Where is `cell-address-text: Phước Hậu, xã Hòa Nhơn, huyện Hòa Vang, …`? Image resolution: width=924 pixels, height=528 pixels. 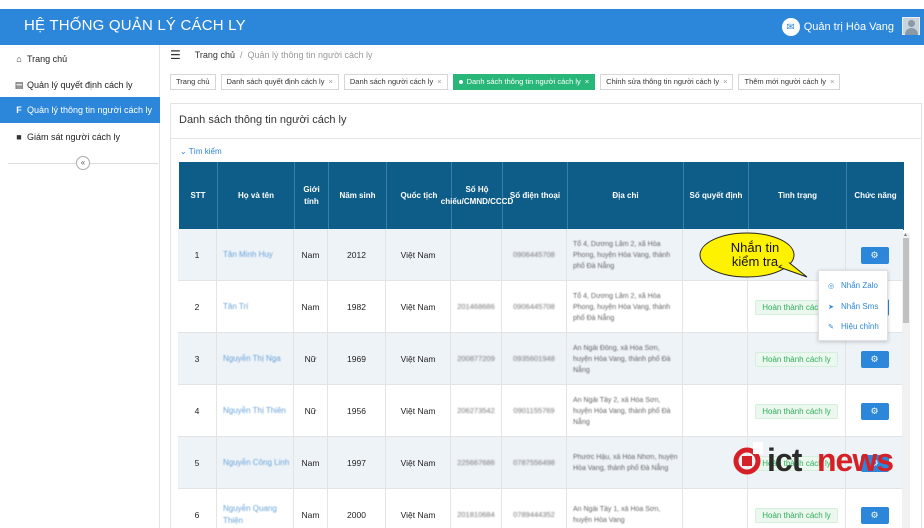
cell-address-text: Phước Hậu, xã Hòa Nhơn, huyện Hòa Vang, … is located at coordinates (625, 463).